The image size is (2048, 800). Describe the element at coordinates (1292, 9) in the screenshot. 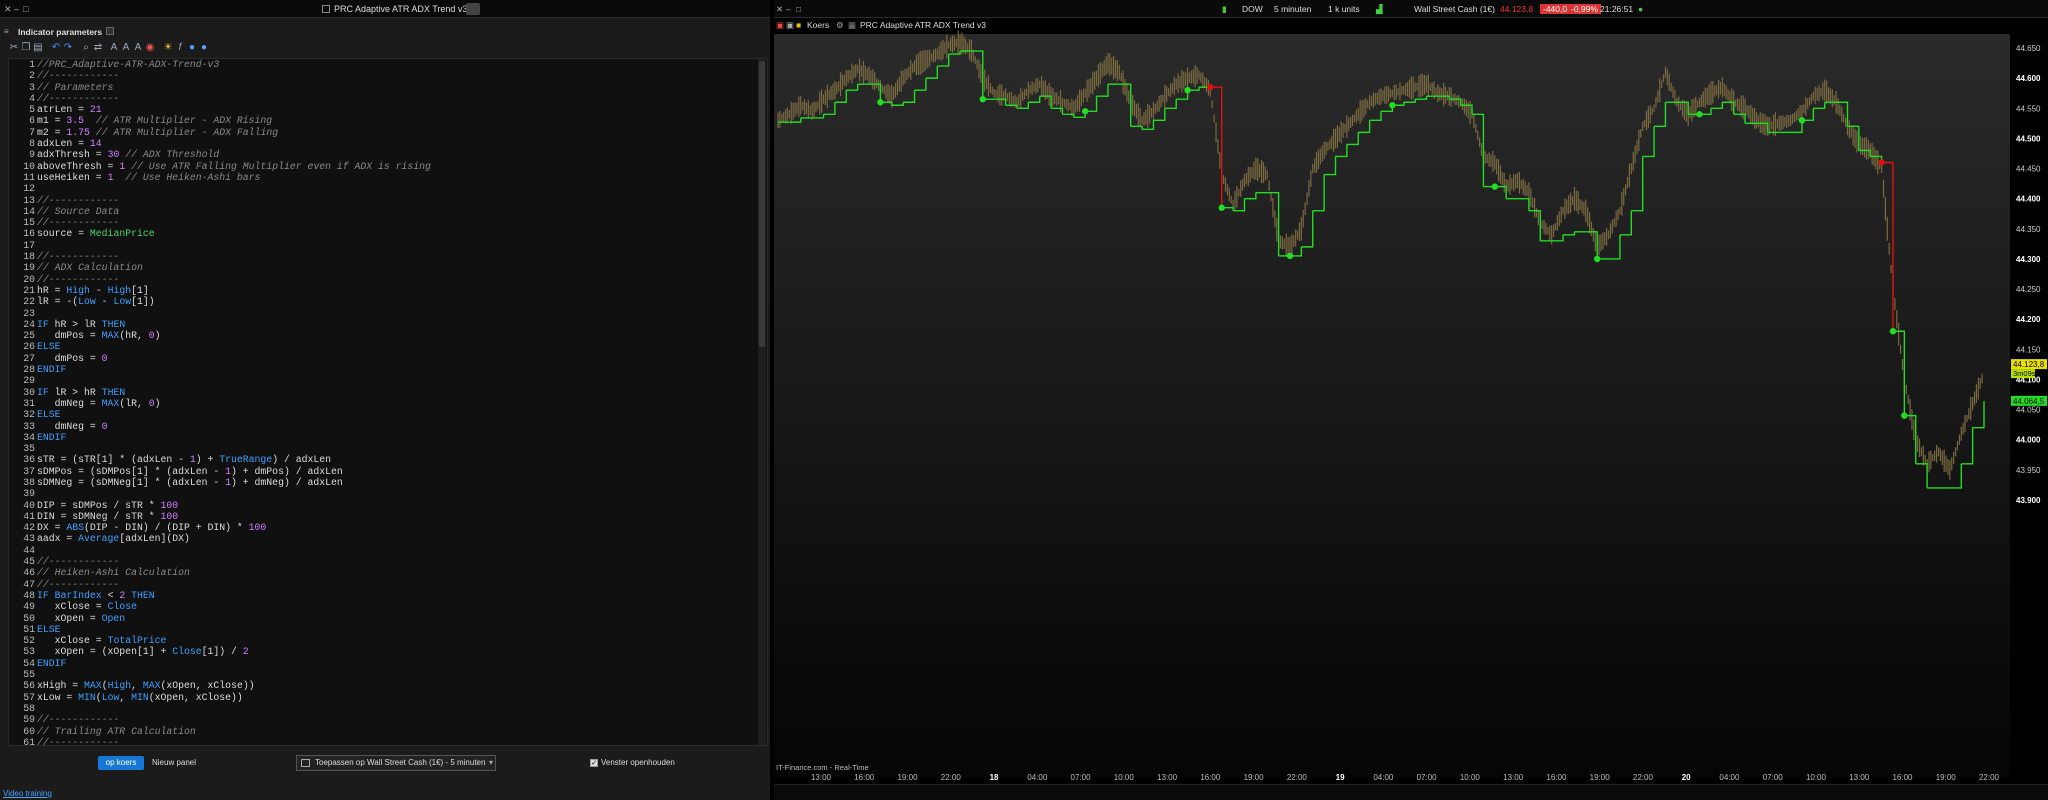

I see `timeframe-select: 5 minuten` at that location.